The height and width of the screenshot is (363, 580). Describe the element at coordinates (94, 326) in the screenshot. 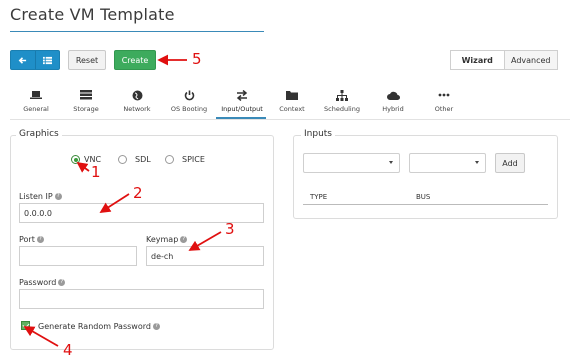

I see `random-password-label-text: Generate Random Password` at that location.